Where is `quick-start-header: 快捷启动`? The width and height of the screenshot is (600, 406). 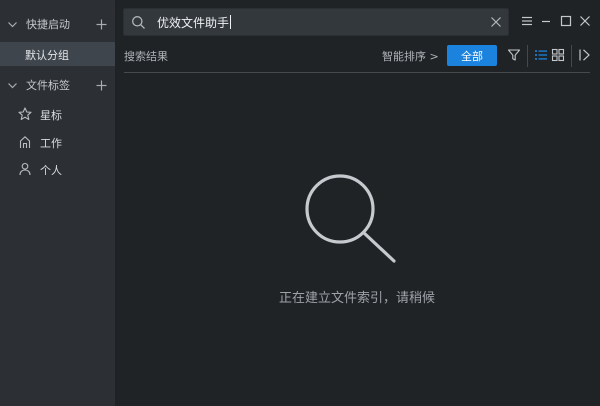 quick-start-header: 快捷启动 is located at coordinates (57, 24).